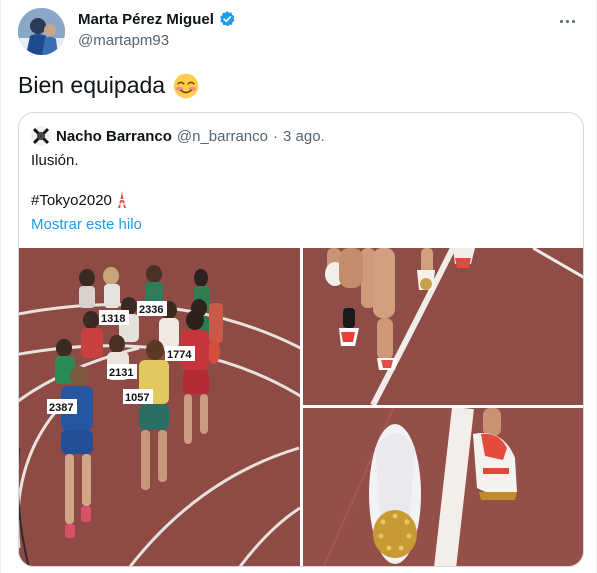 The width and height of the screenshot is (597, 573). I want to click on bib-5: 2131, so click(121, 373).